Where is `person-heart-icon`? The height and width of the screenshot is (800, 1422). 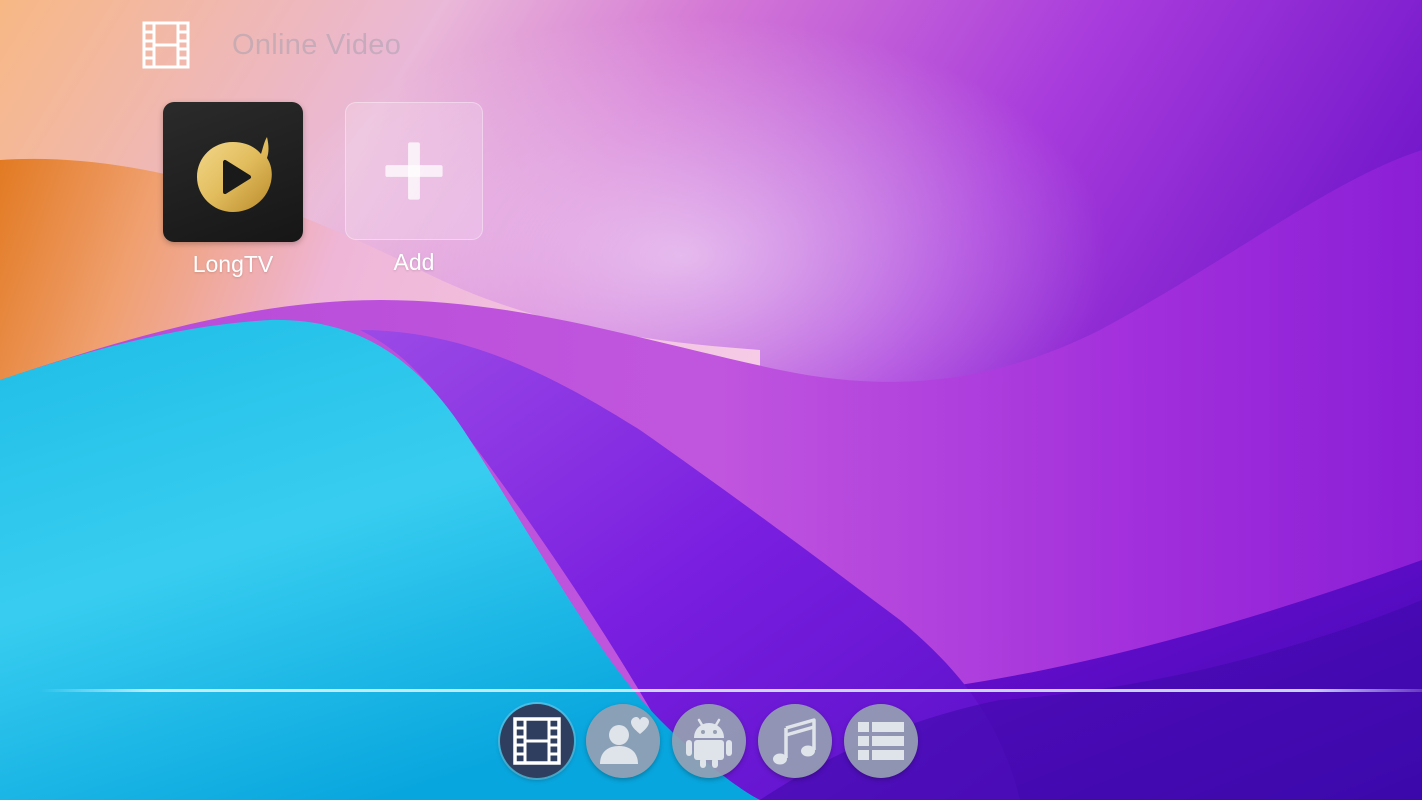 person-heart-icon is located at coordinates (624, 740).